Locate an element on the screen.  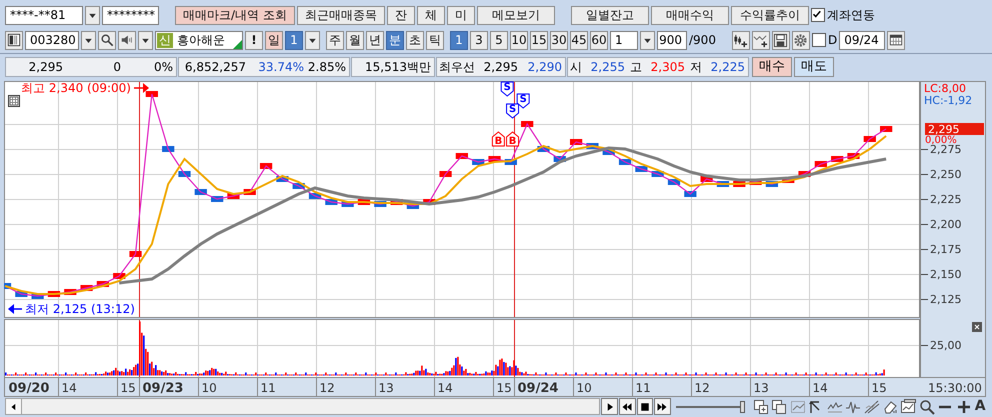
account-field: ****-**81 is located at coordinates (44, 15).